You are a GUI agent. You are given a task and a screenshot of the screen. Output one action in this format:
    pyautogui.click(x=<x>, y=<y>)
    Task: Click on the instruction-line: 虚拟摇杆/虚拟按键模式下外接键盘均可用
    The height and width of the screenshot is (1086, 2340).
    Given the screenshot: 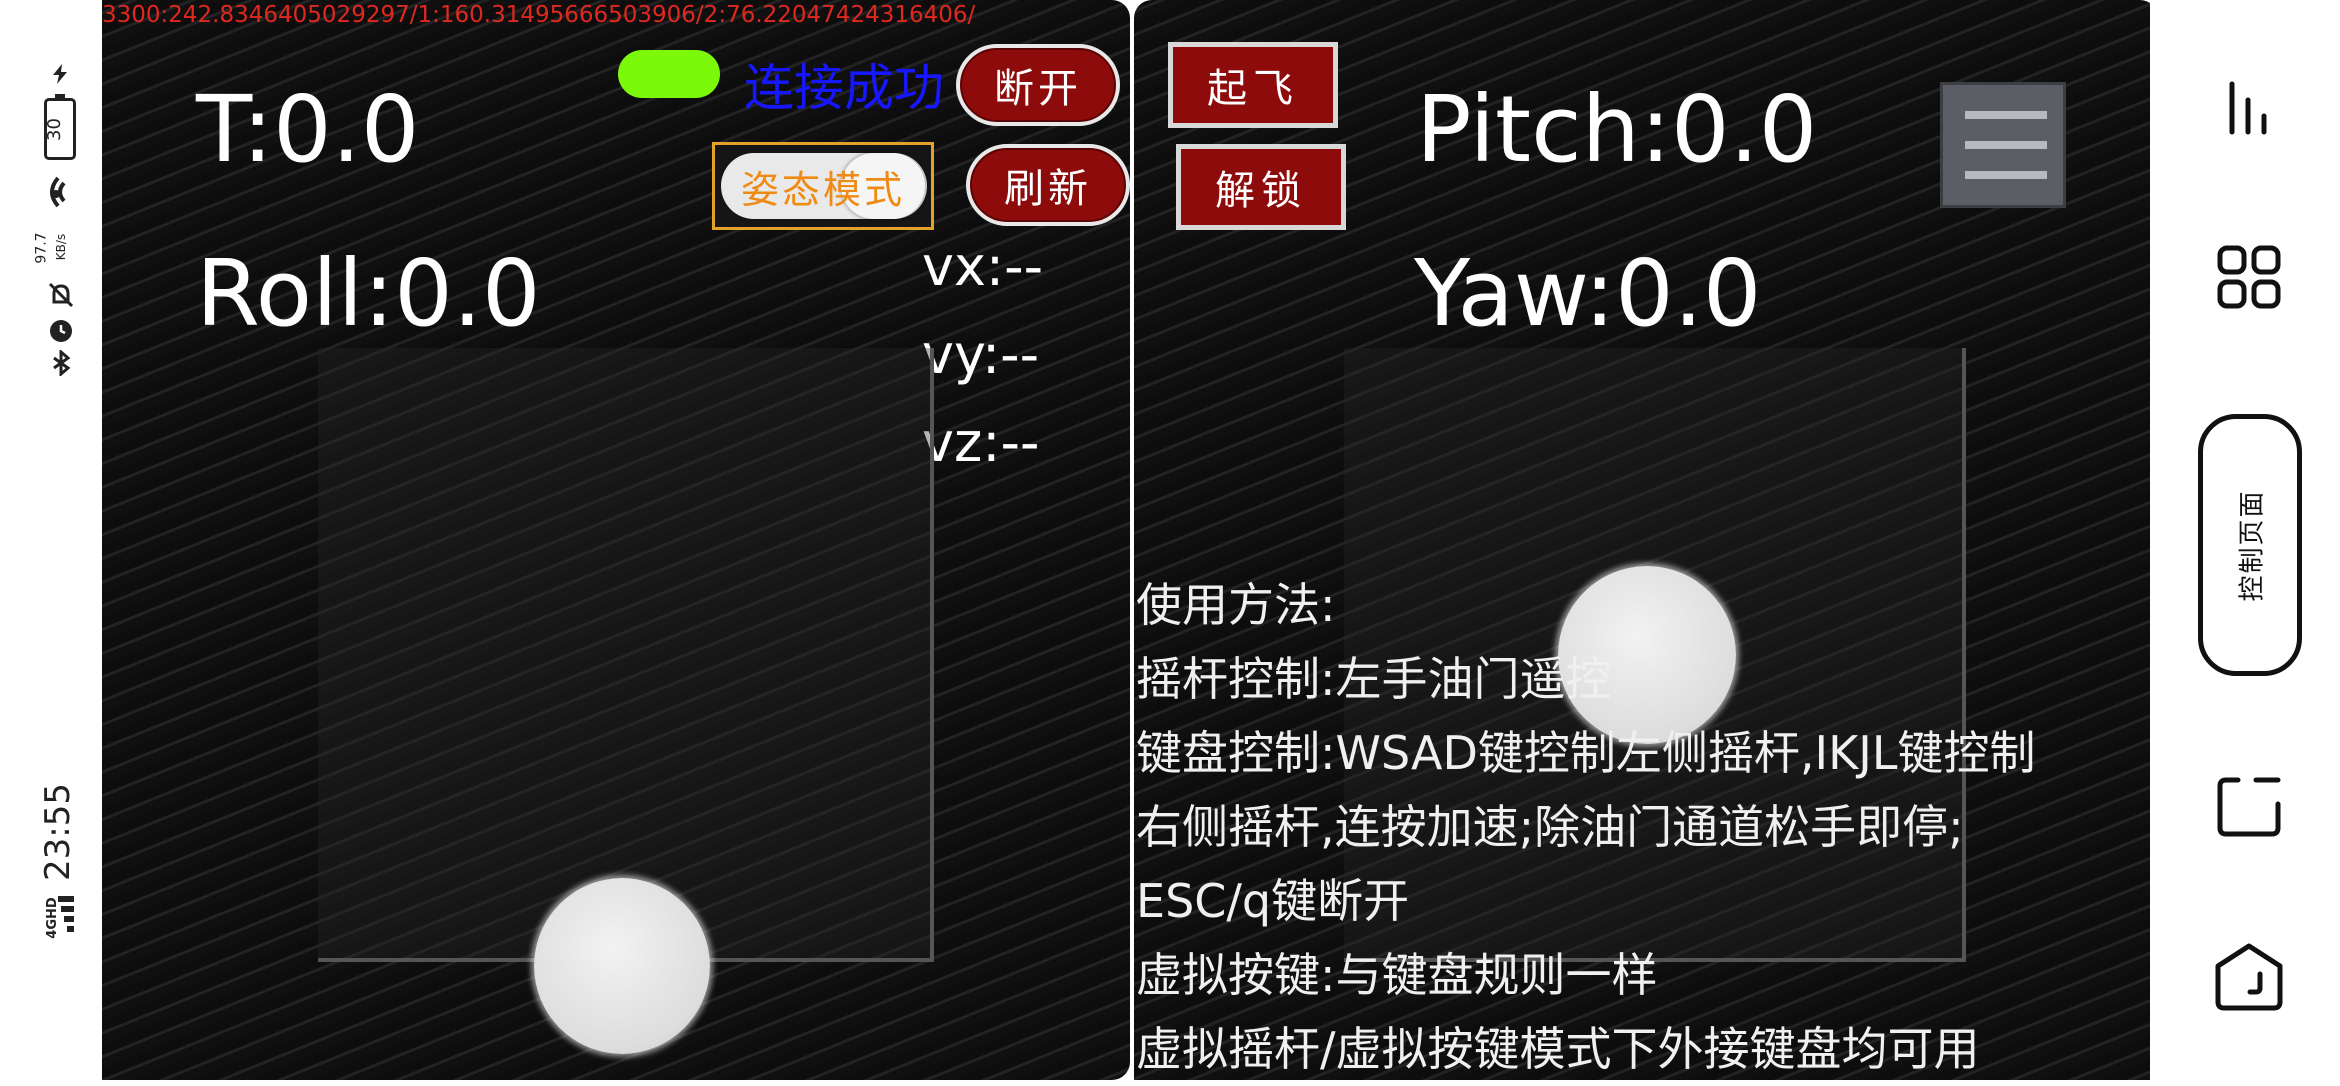 What is the action you would take?
    pyautogui.click(x=1558, y=1049)
    